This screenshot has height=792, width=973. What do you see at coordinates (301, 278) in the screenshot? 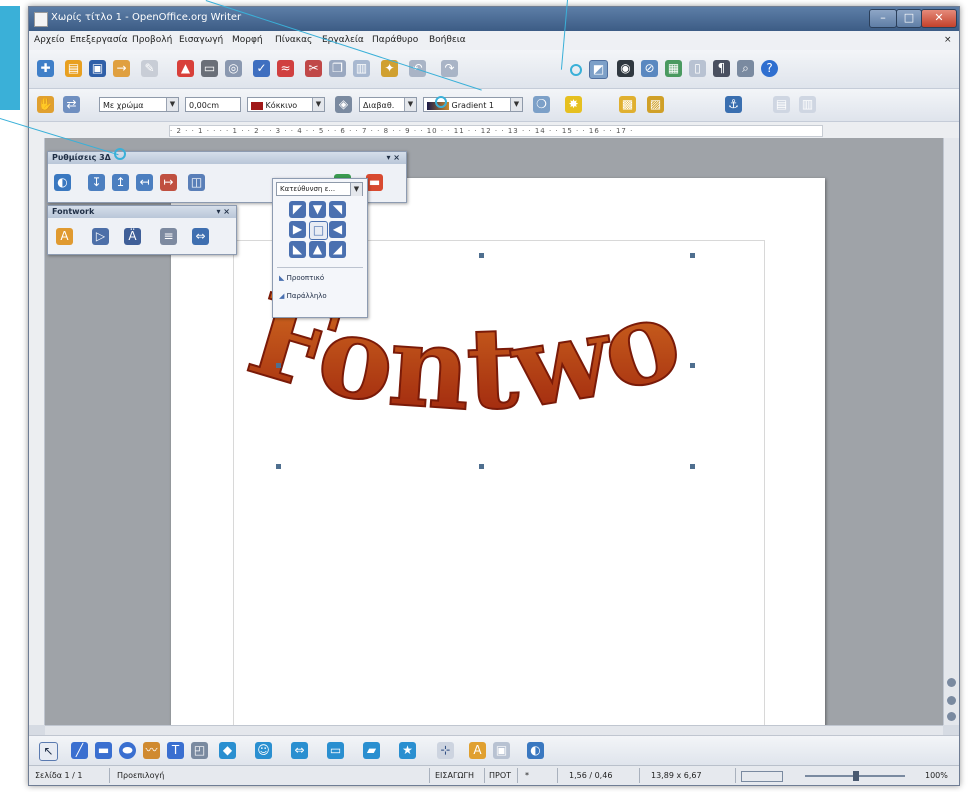
I see `perspective-option: ◣ Προοπτικό` at bounding box center [301, 278].